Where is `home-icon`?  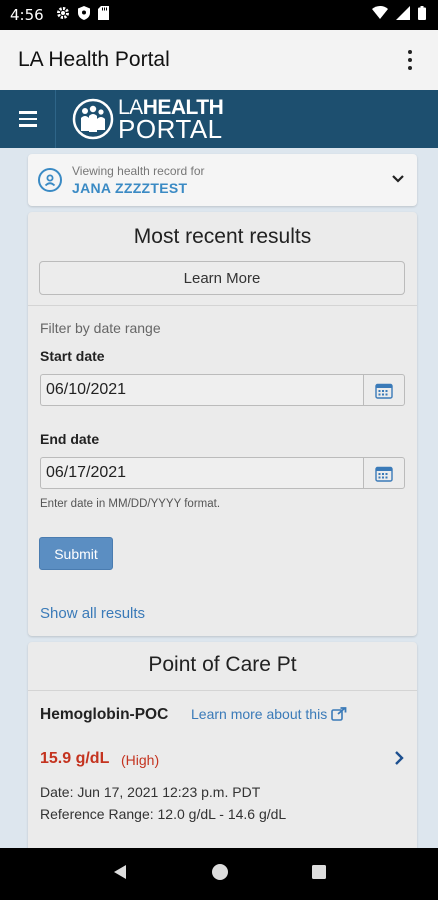
home-icon is located at coordinates (220, 874).